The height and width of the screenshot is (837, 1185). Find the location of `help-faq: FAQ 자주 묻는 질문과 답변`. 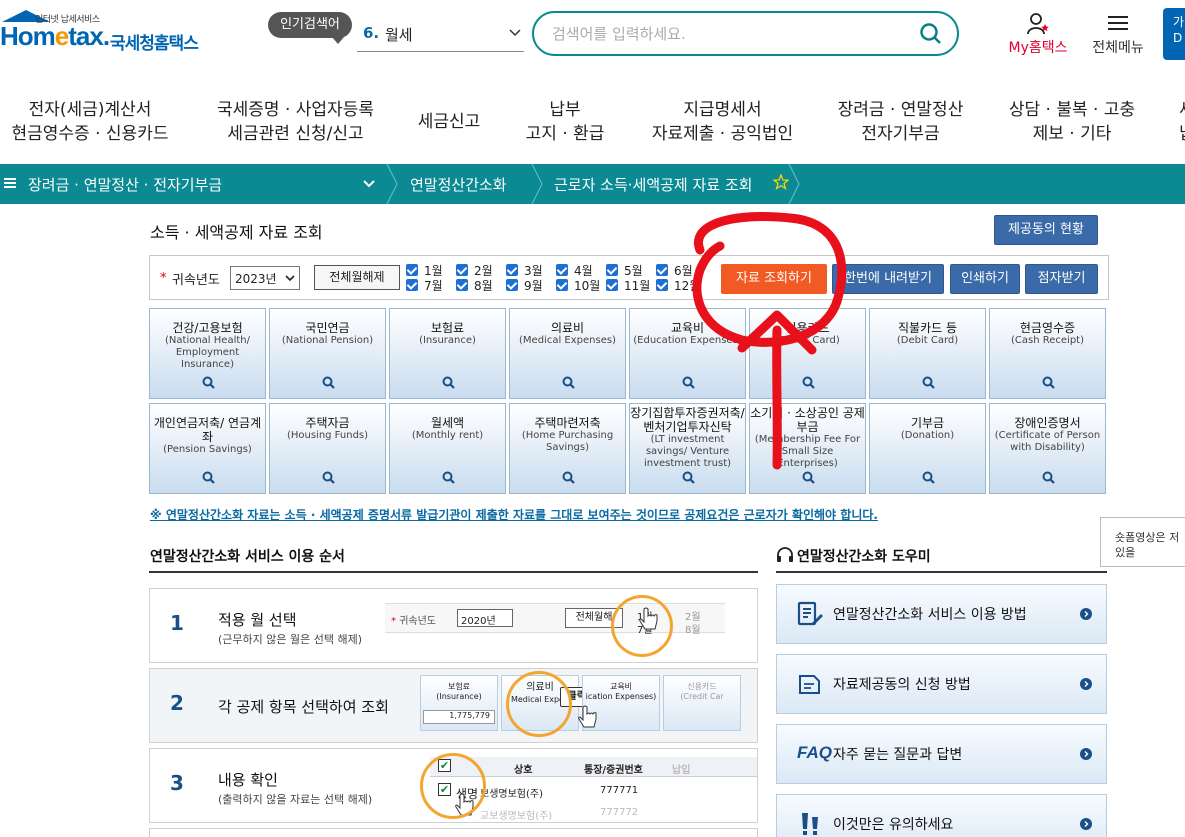

help-faq: FAQ 자주 묻는 질문과 답변 is located at coordinates (941, 754).